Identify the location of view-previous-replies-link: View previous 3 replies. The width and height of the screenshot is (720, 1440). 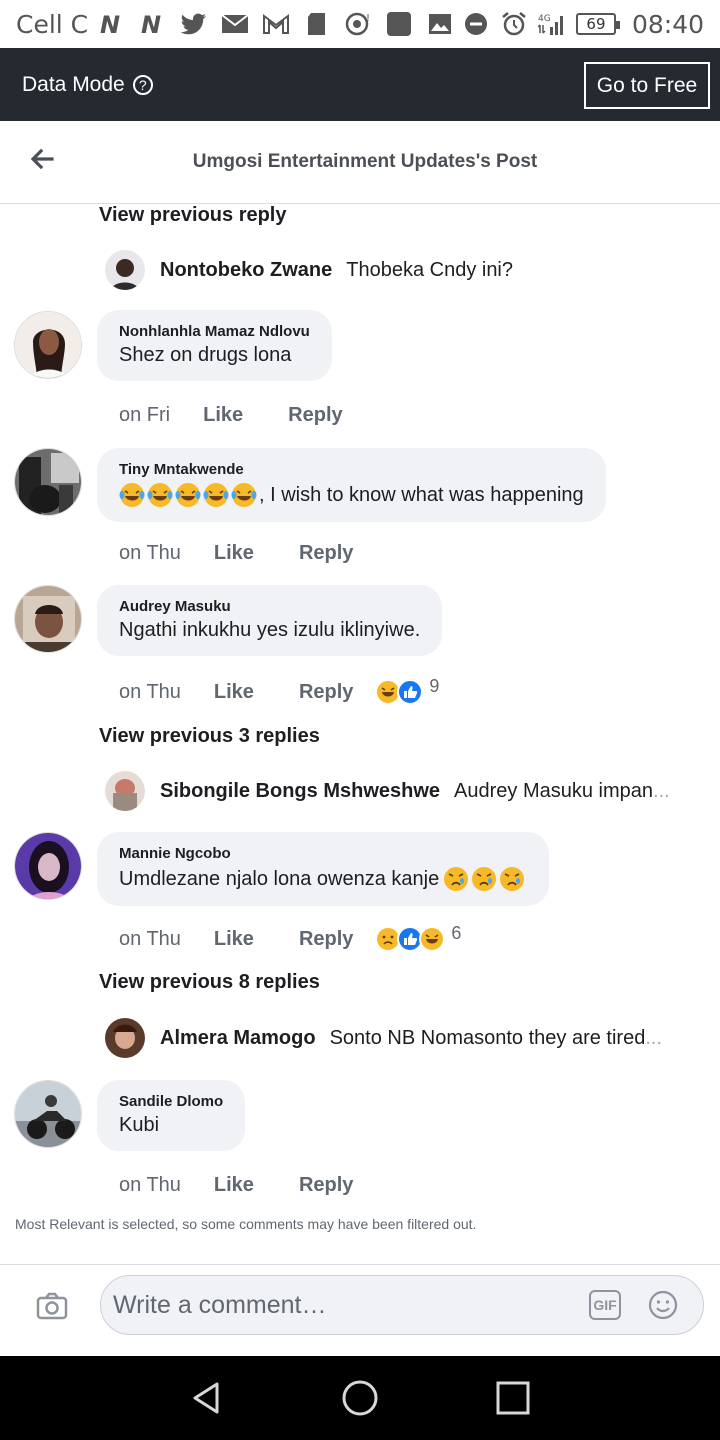
(209, 736).